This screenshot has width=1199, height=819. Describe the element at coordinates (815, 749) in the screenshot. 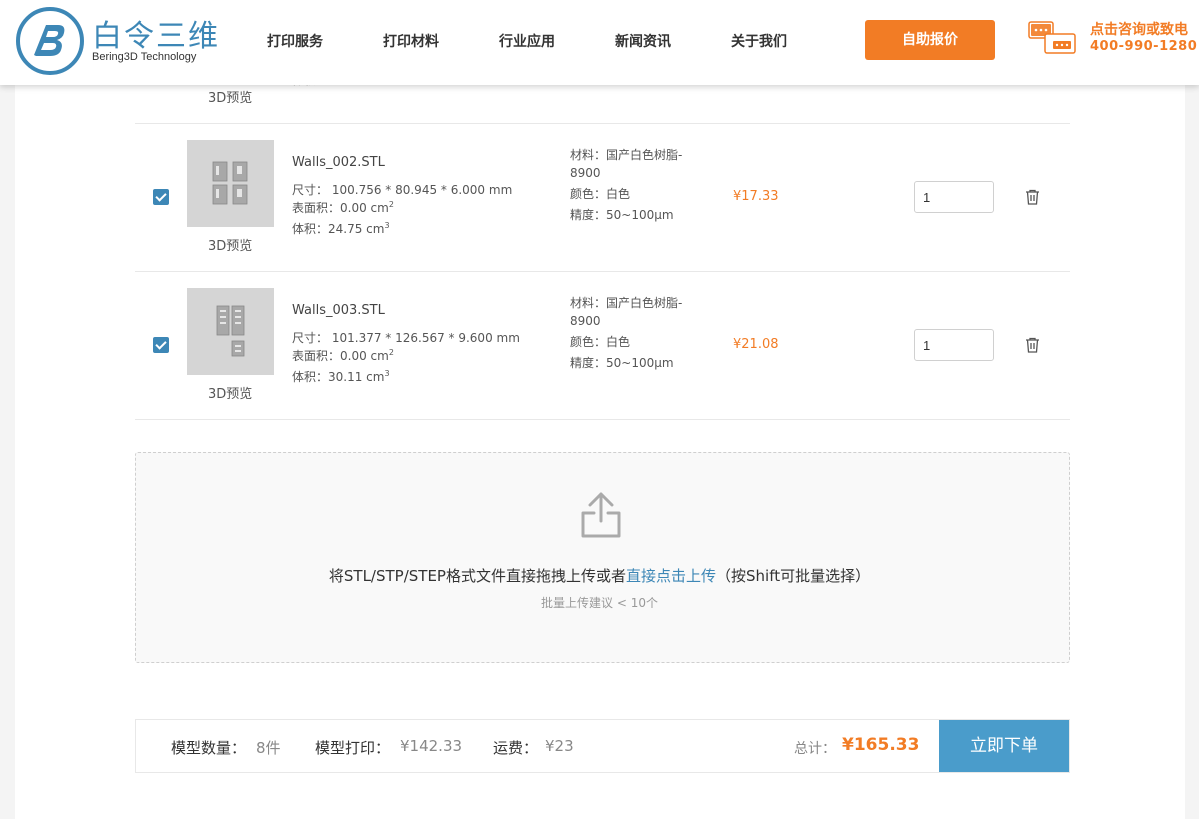

I see `total-label: 总计：` at that location.